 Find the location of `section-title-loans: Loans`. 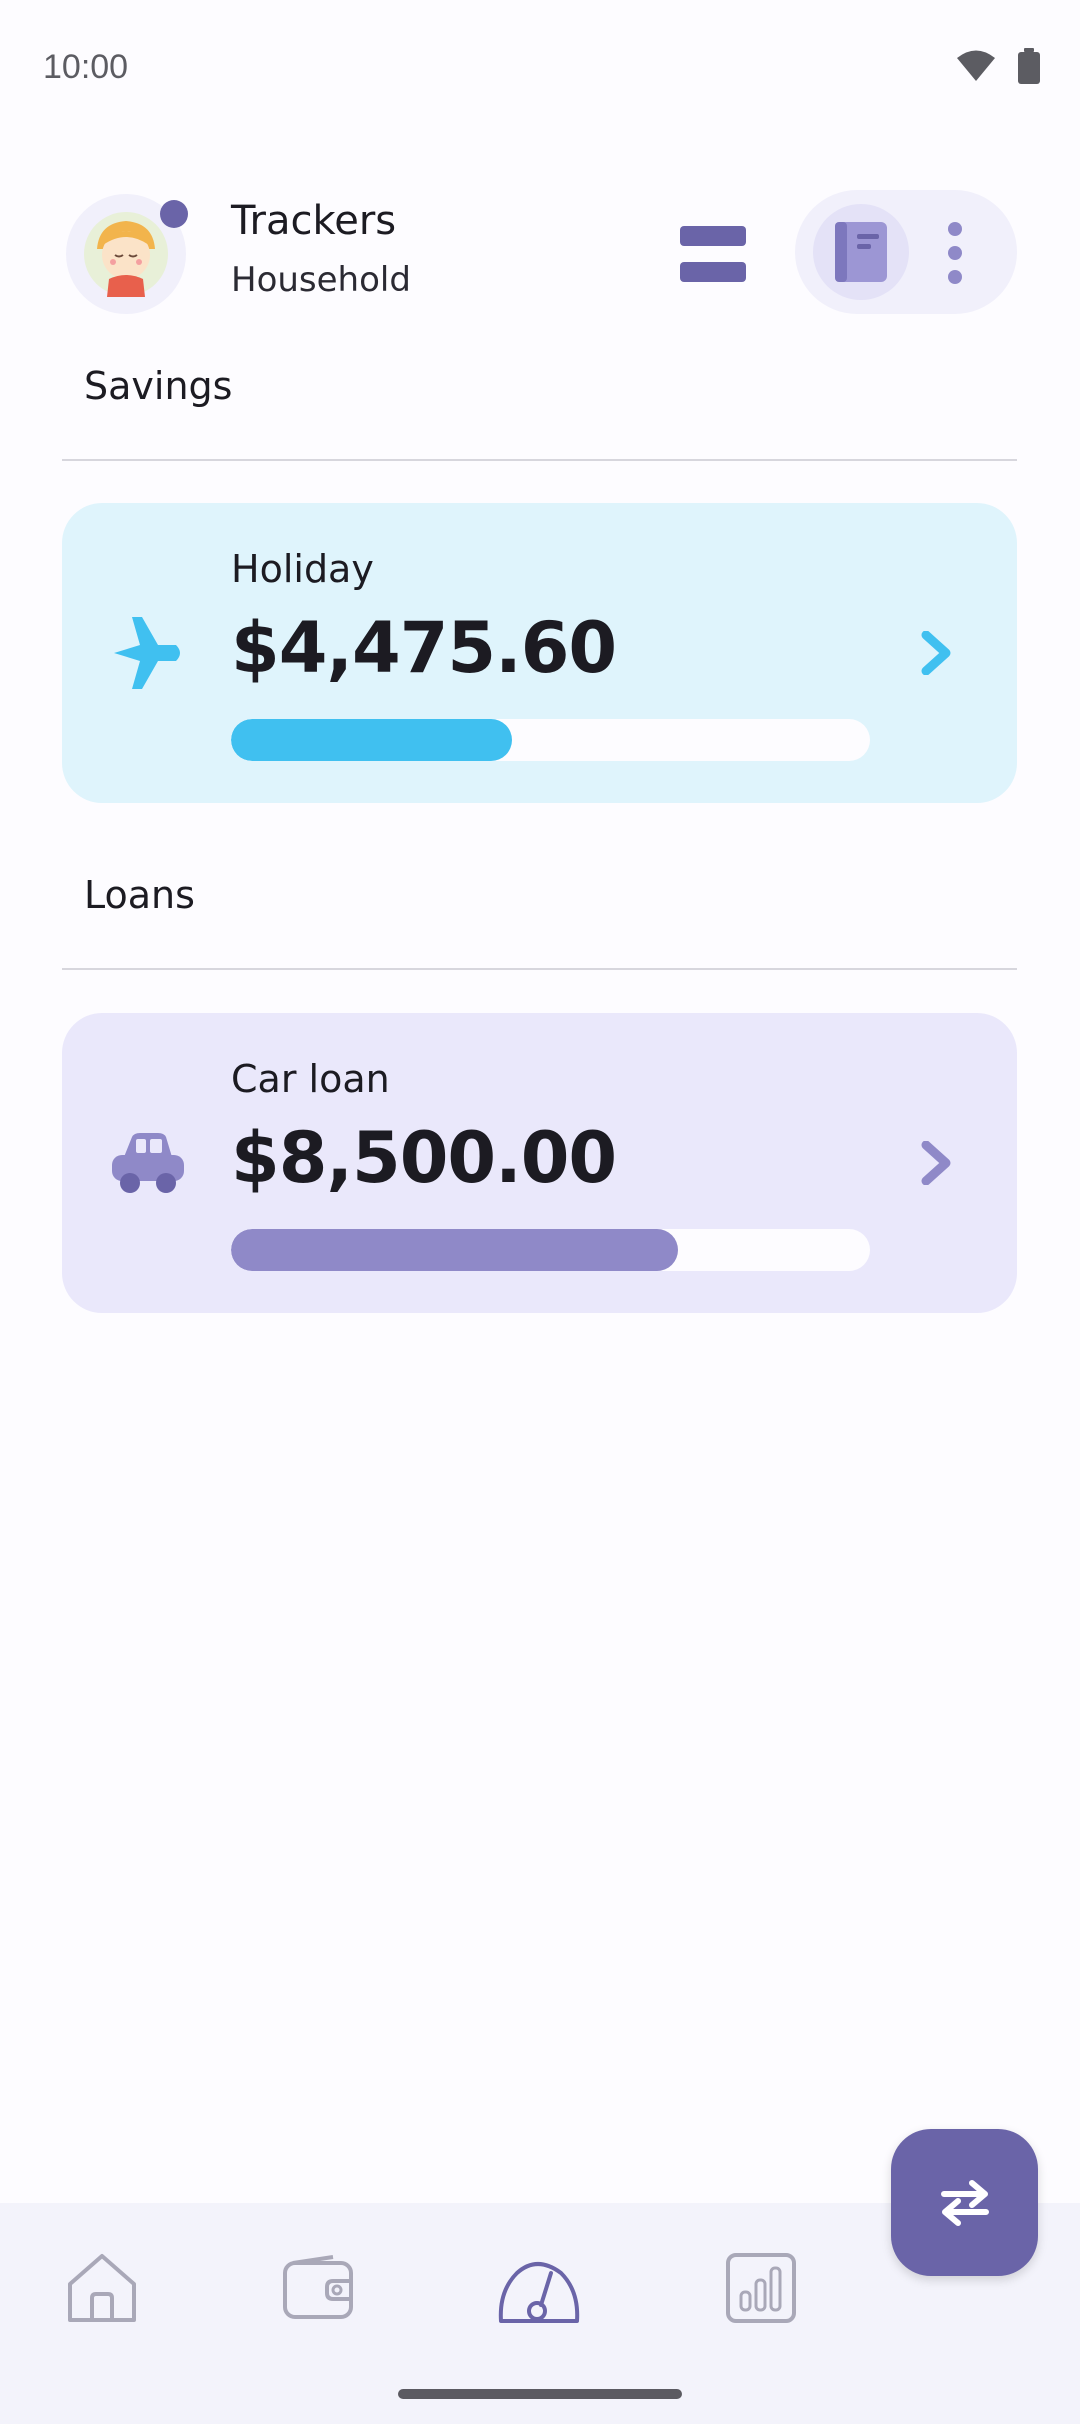

section-title-loans: Loans is located at coordinates (139, 895).